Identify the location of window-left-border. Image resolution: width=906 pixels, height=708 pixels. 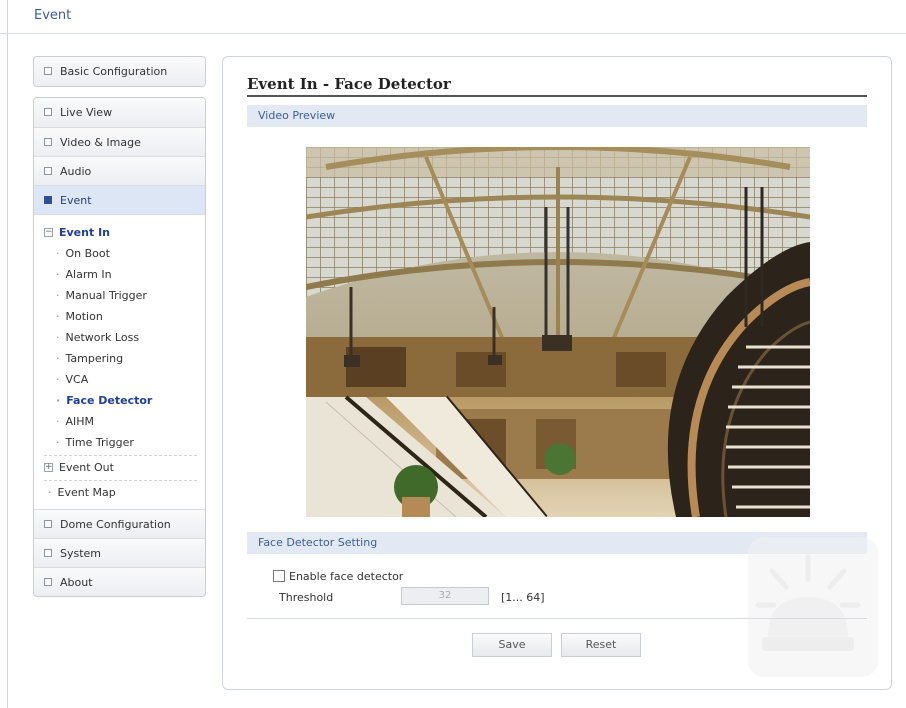
(4, 354).